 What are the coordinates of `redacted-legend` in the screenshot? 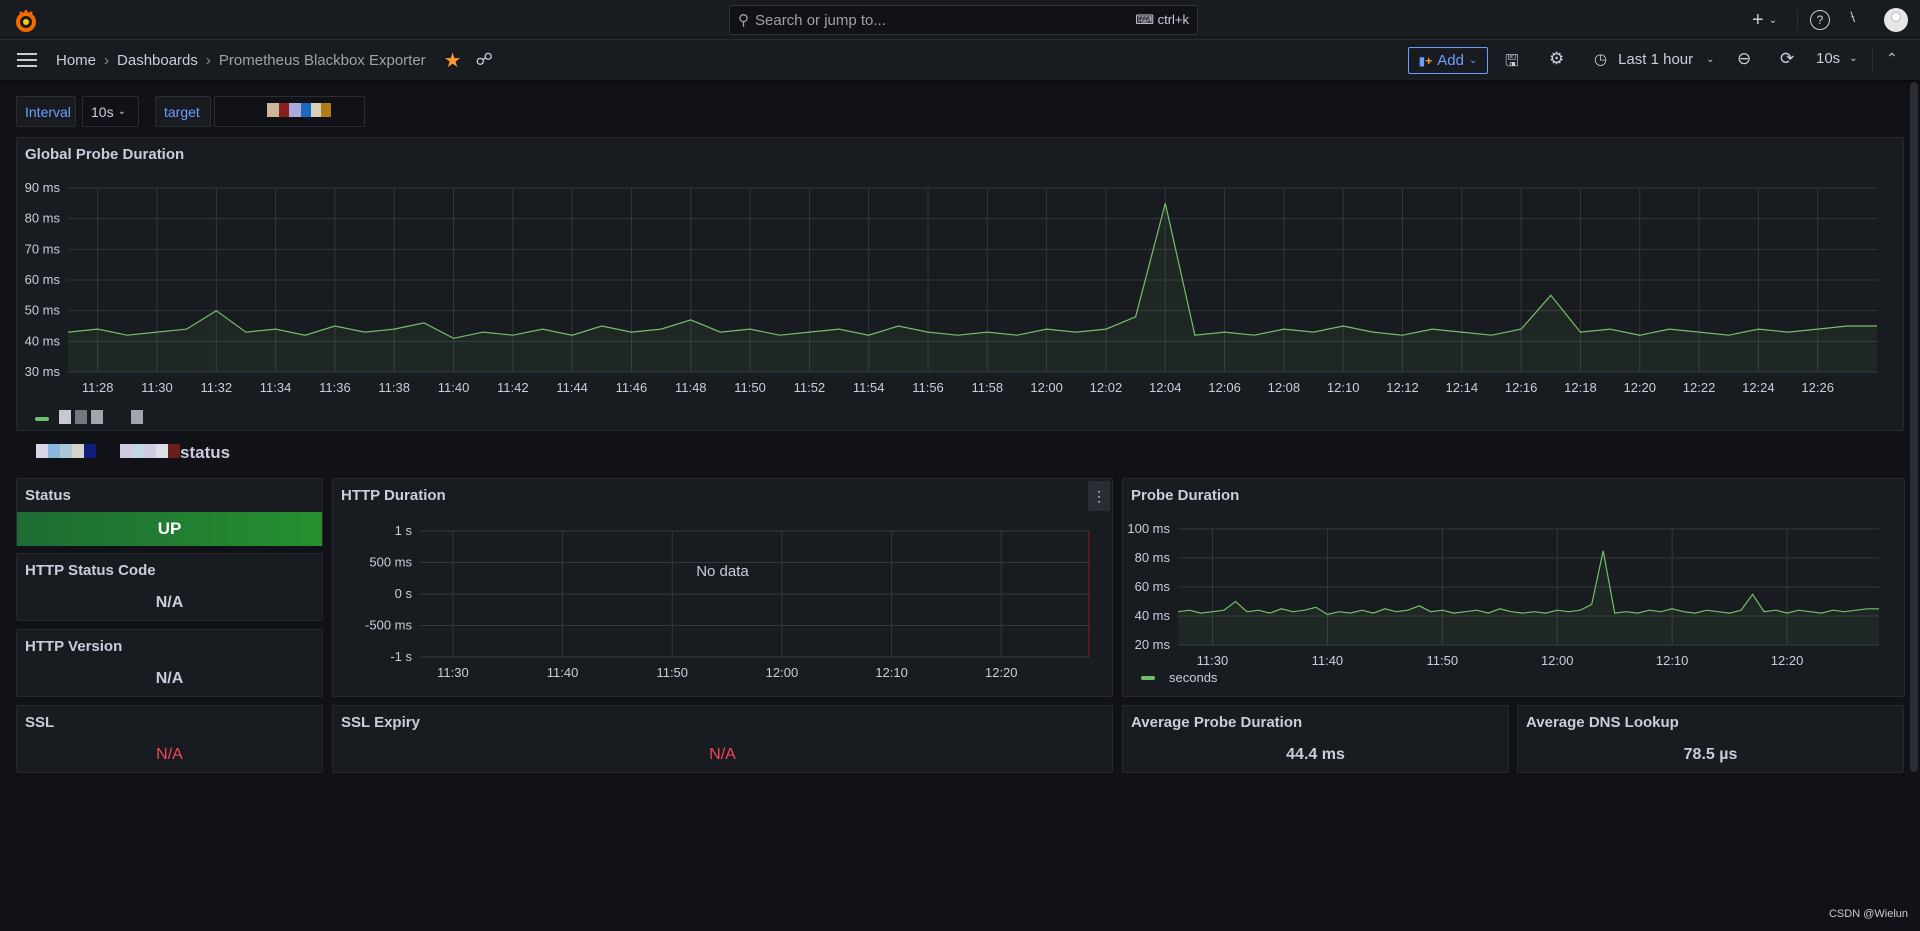 It's located at (101, 418).